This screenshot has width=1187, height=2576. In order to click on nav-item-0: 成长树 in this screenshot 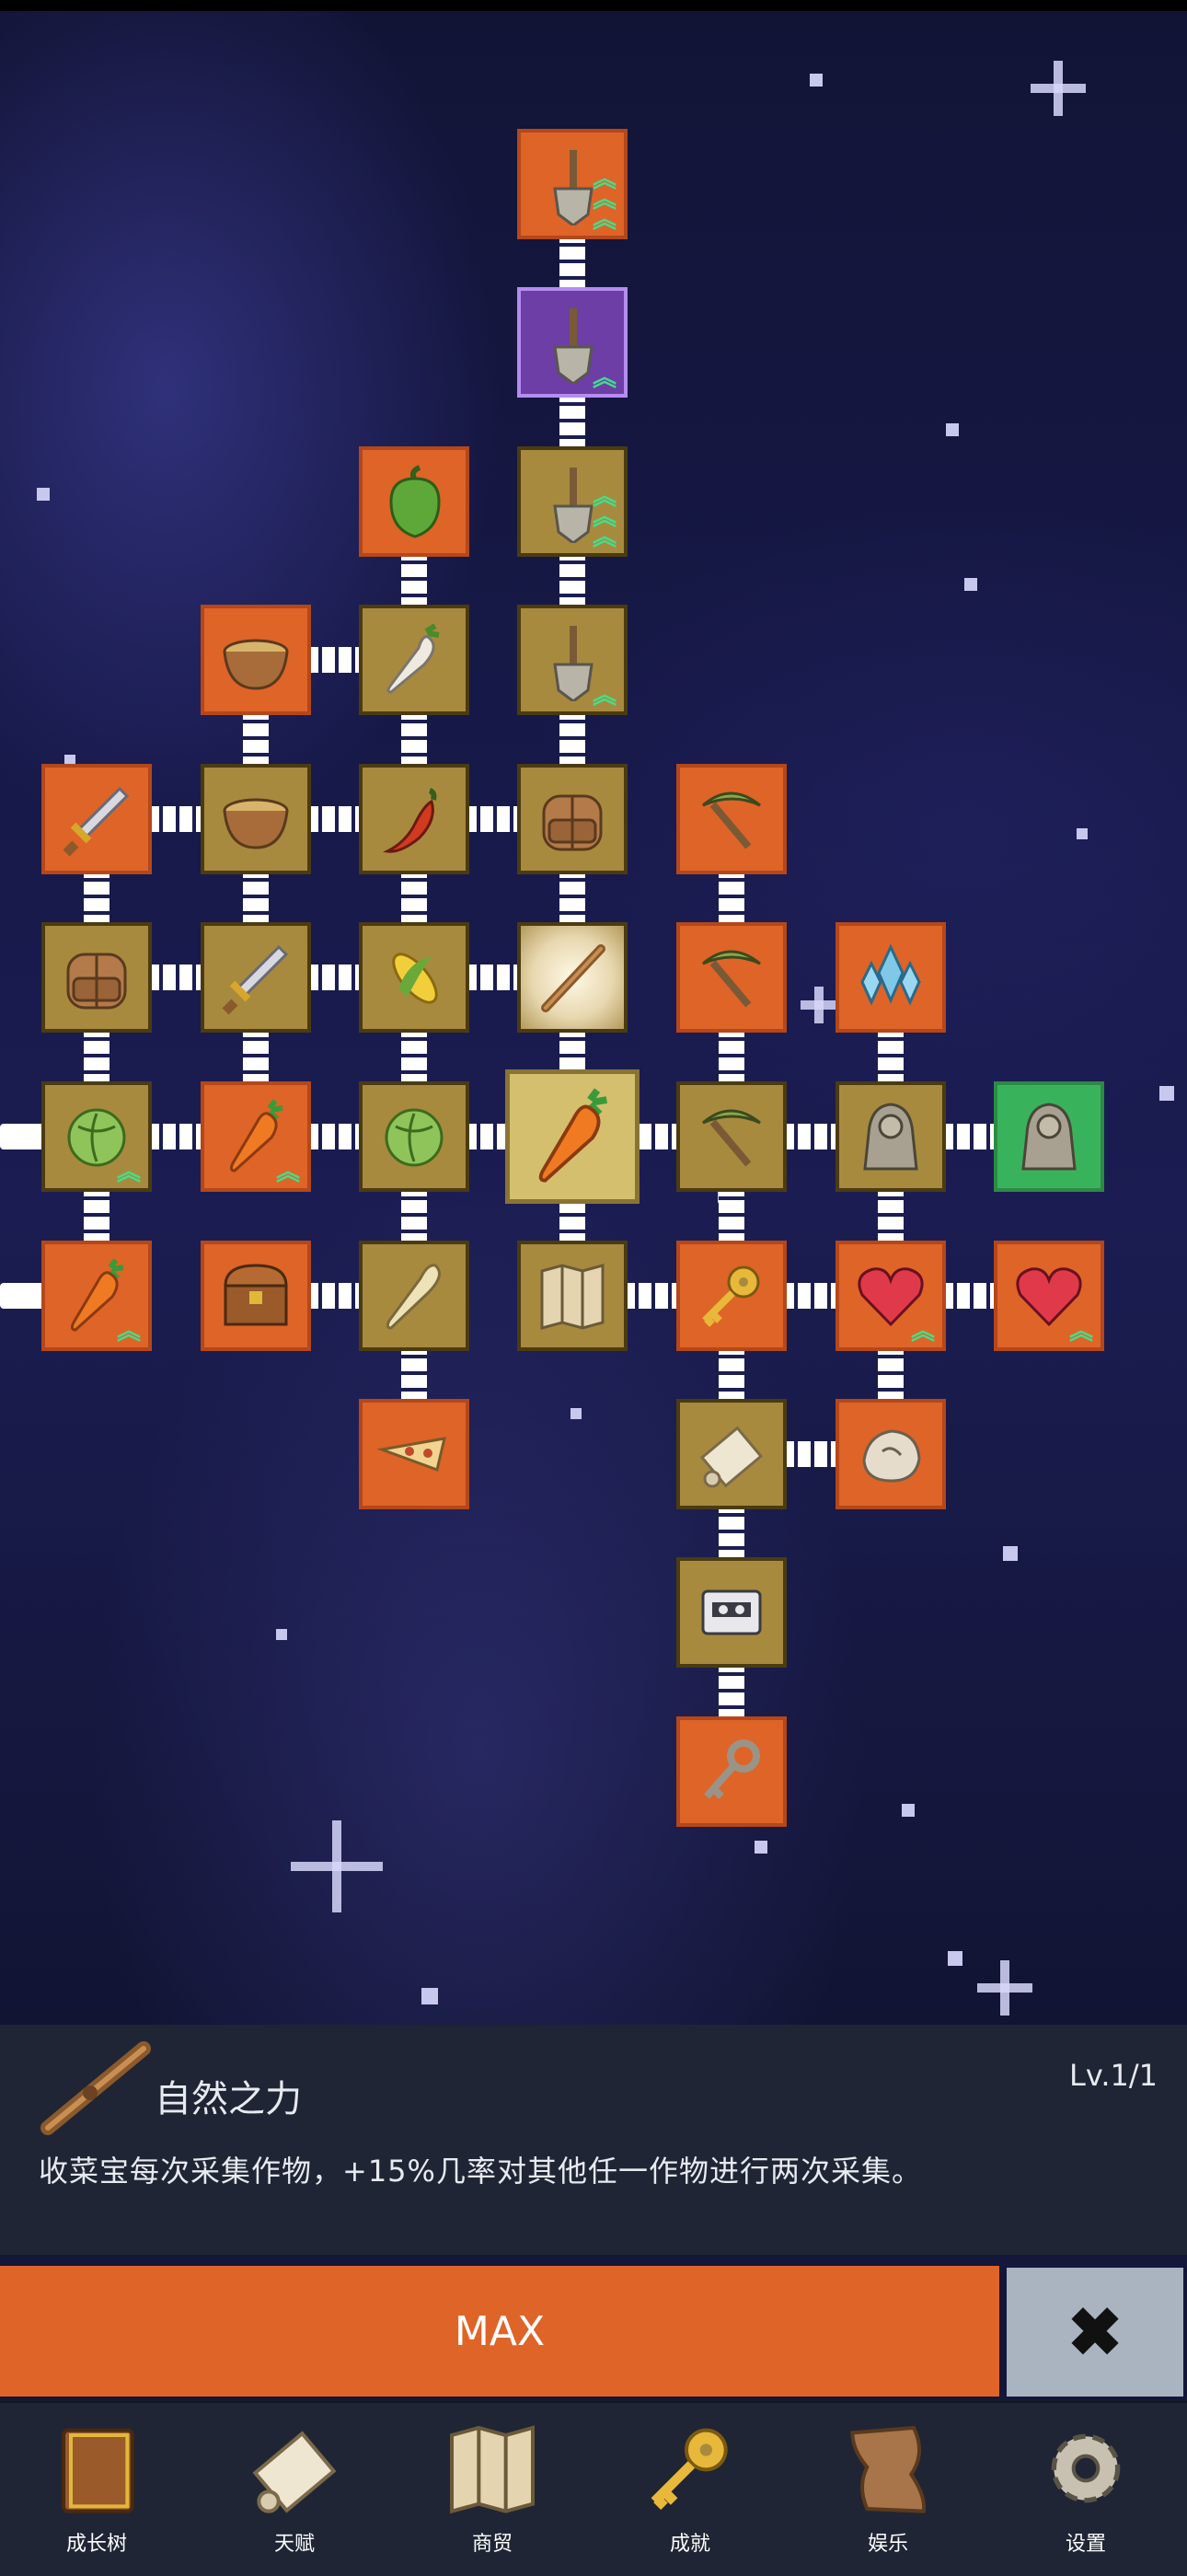, I will do `click(96, 2492)`.